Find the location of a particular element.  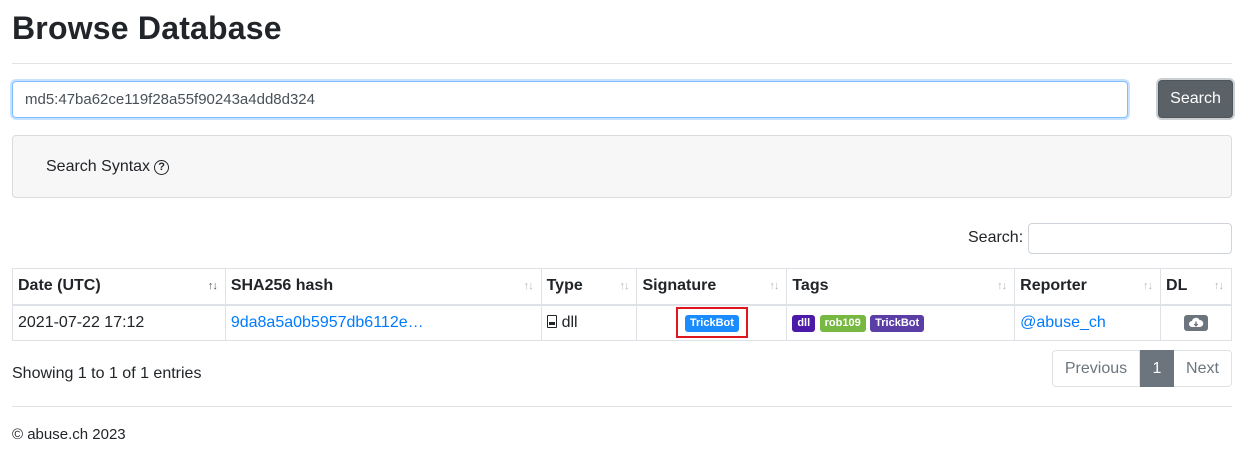

sort-desc-icon: ↑↓ is located at coordinates (212, 286).